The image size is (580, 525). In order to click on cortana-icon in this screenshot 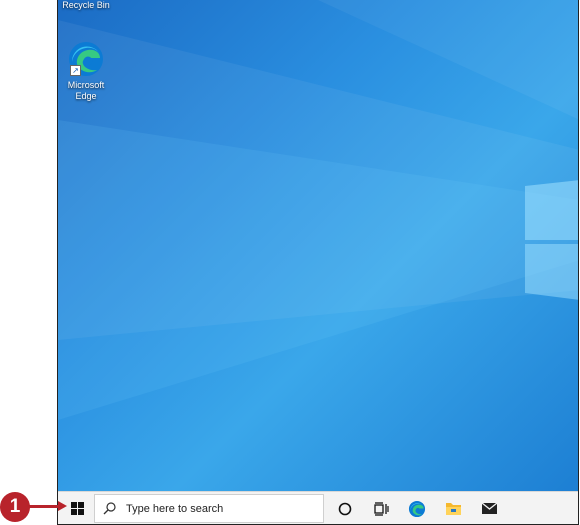, I will do `click(345, 508)`.